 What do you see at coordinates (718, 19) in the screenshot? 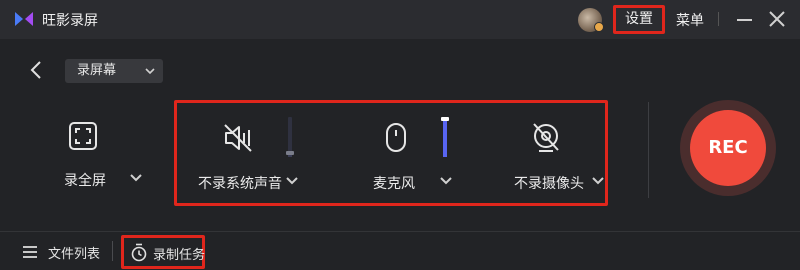
I see `window-controls-divider` at bounding box center [718, 19].